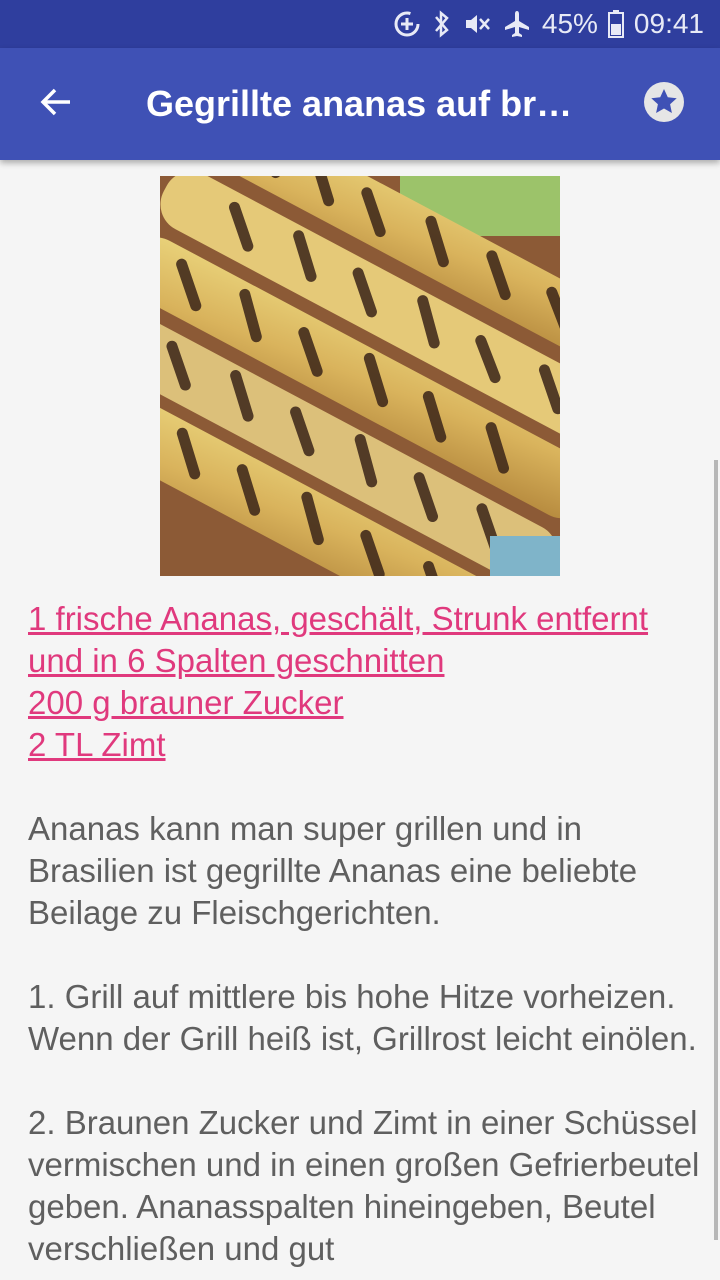  I want to click on battery-percent: 45%, so click(569, 23).